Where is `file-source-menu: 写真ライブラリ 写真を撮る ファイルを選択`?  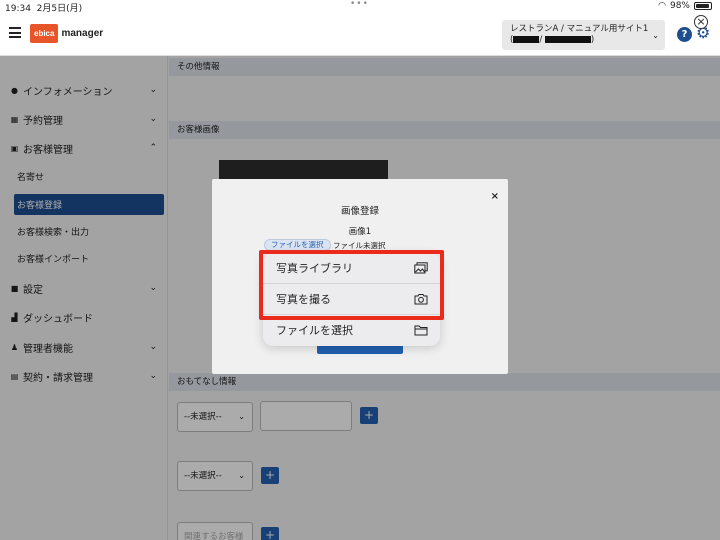 file-source-menu: 写真ライブラリ 写真を撮る ファイルを選択 is located at coordinates (351, 299).